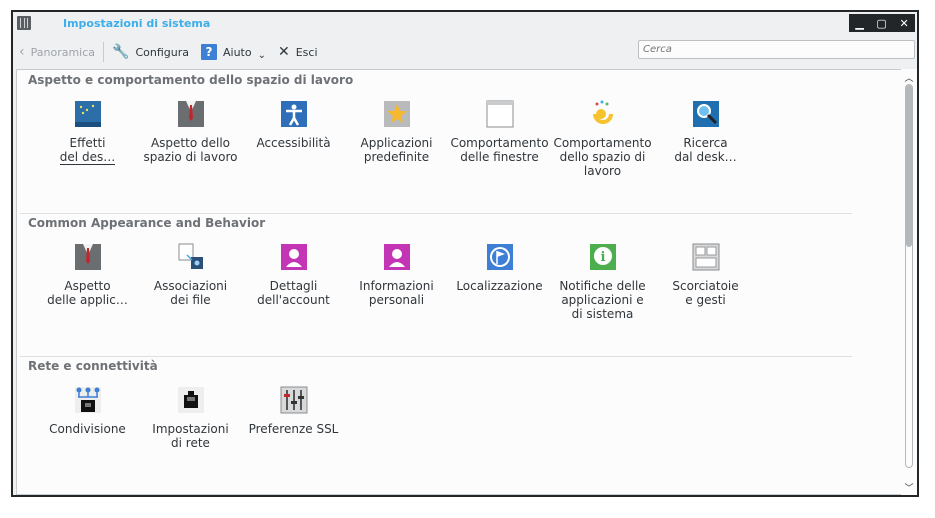 The width and height of the screenshot is (935, 518). I want to click on help-button: ? Aiuto ⌄, so click(233, 52).